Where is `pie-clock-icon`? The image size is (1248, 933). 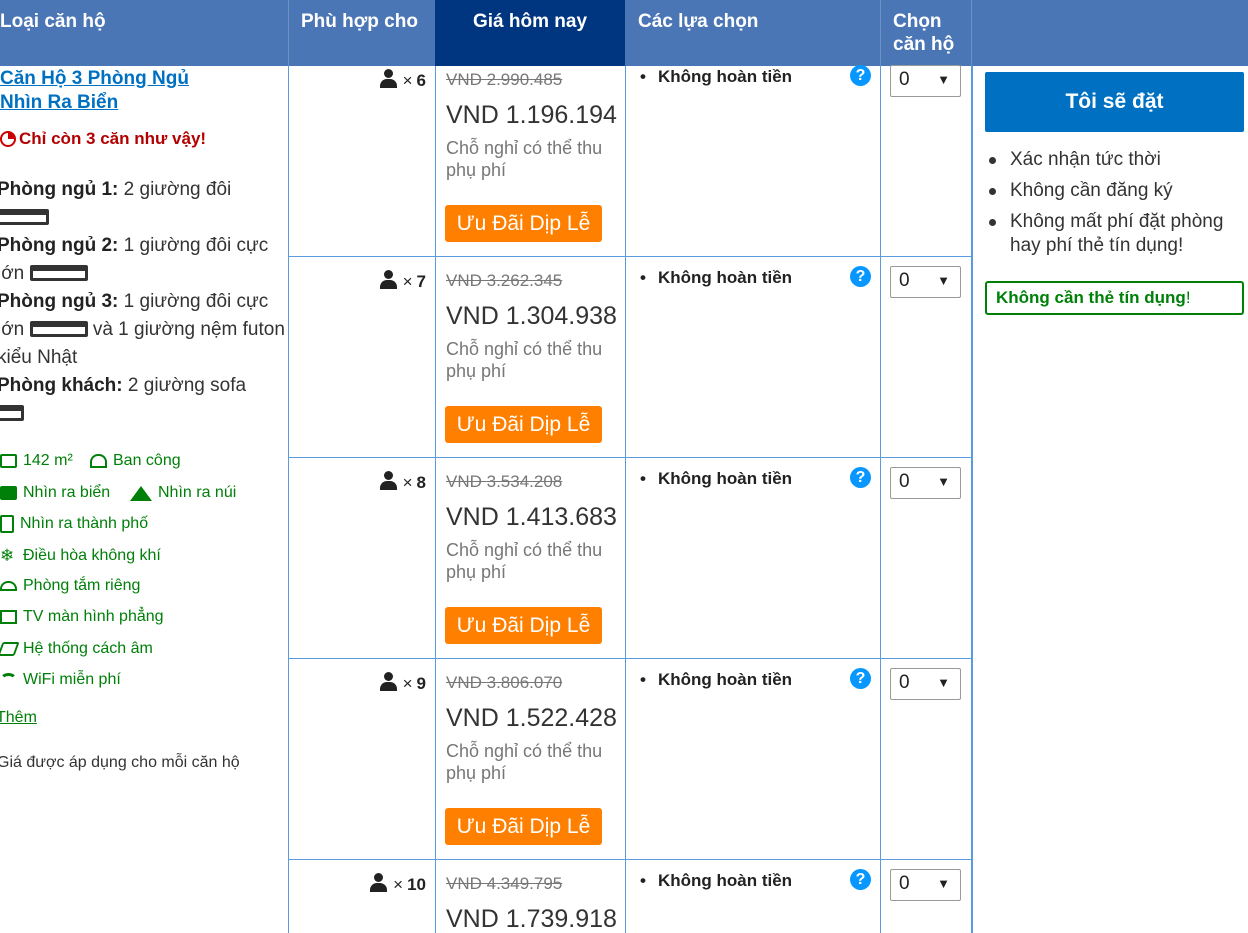 pie-clock-icon is located at coordinates (8, 139).